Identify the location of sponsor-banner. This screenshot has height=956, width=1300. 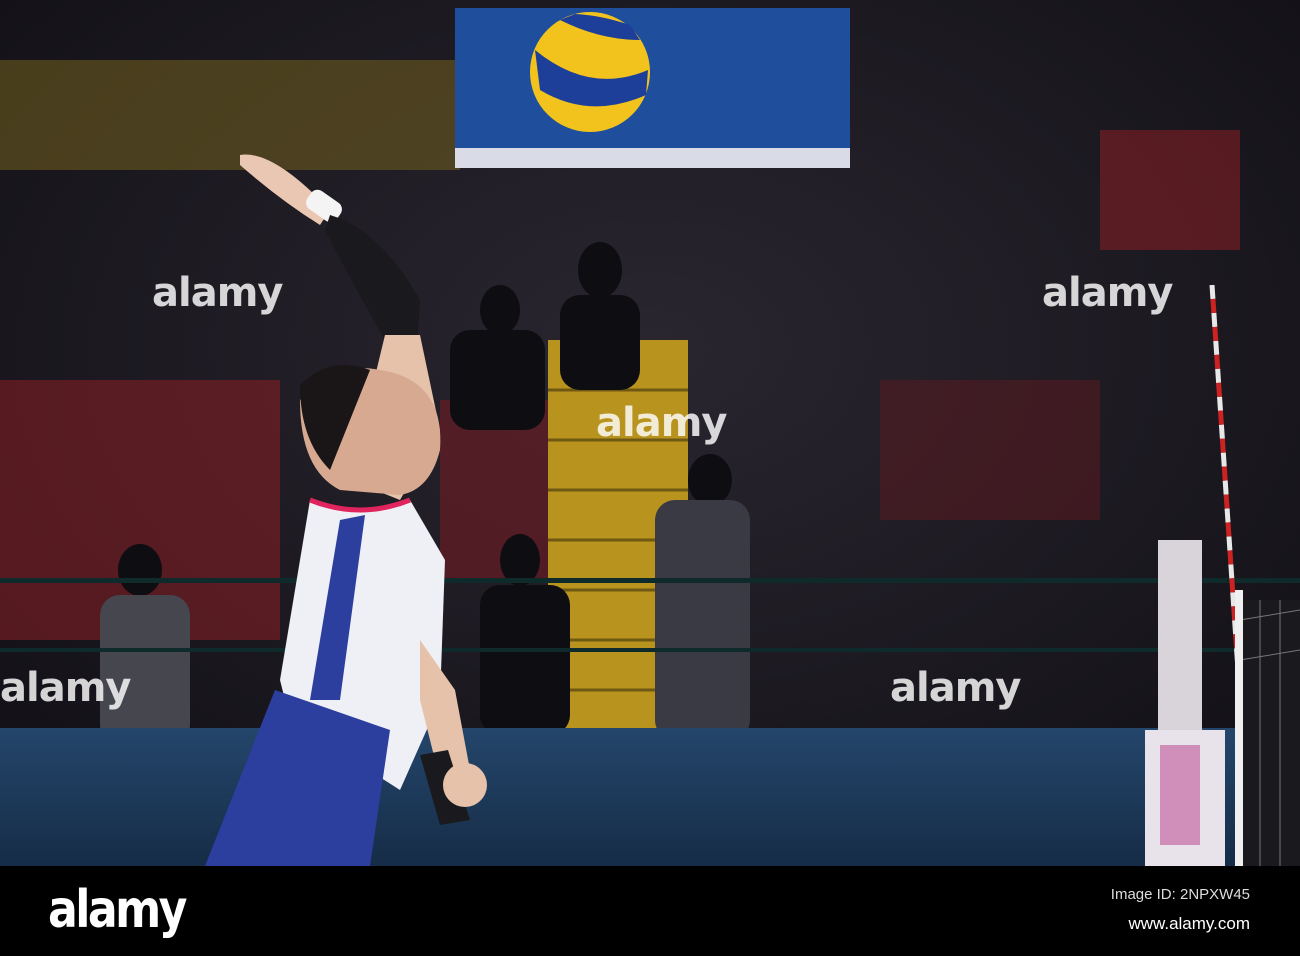
(652, 88).